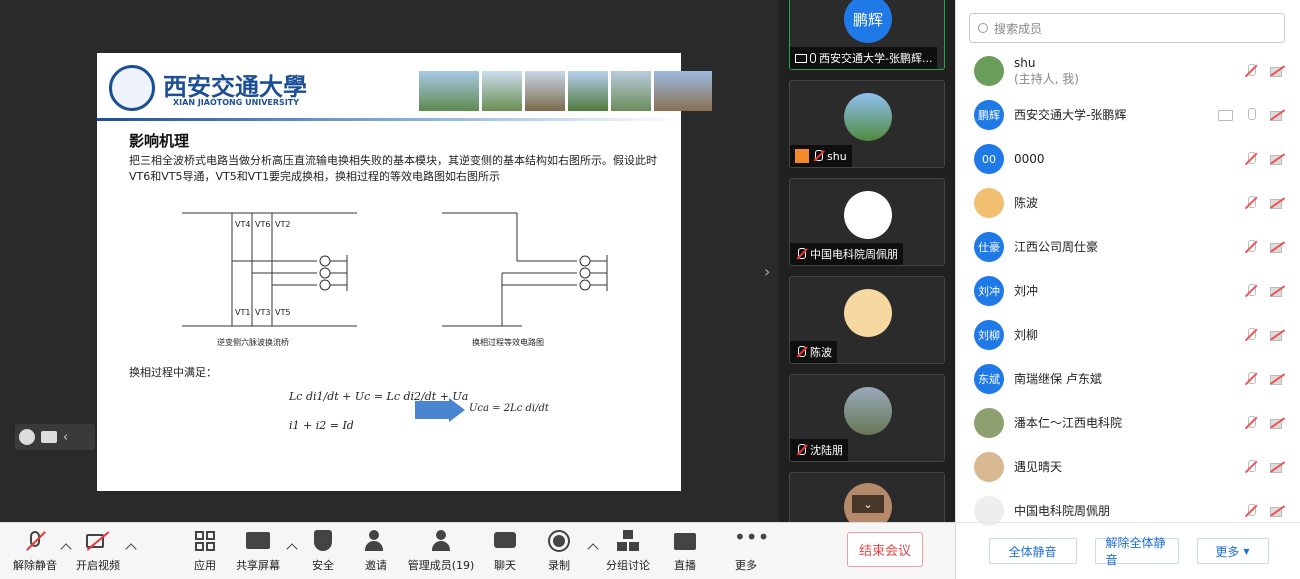  What do you see at coordinates (989, 247) in the screenshot?
I see `member-avatar: 仕豪` at bounding box center [989, 247].